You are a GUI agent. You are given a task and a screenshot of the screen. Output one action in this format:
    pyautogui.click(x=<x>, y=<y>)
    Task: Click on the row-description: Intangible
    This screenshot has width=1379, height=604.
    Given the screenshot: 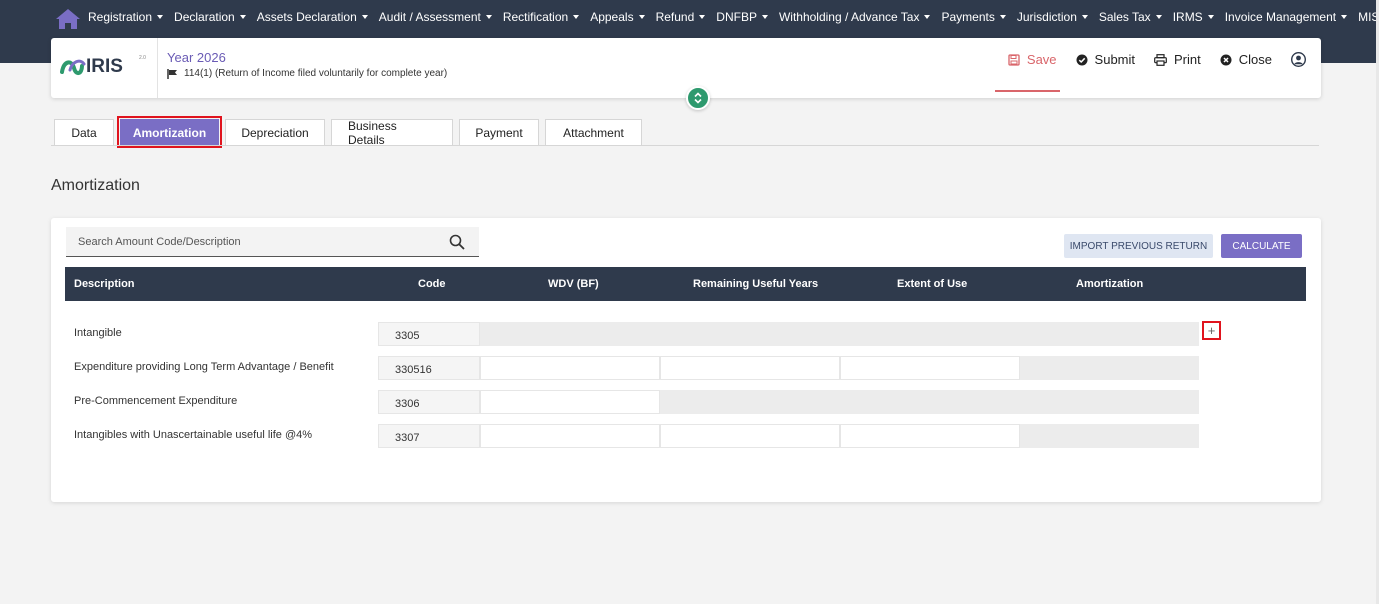 What is the action you would take?
    pyautogui.click(x=98, y=333)
    